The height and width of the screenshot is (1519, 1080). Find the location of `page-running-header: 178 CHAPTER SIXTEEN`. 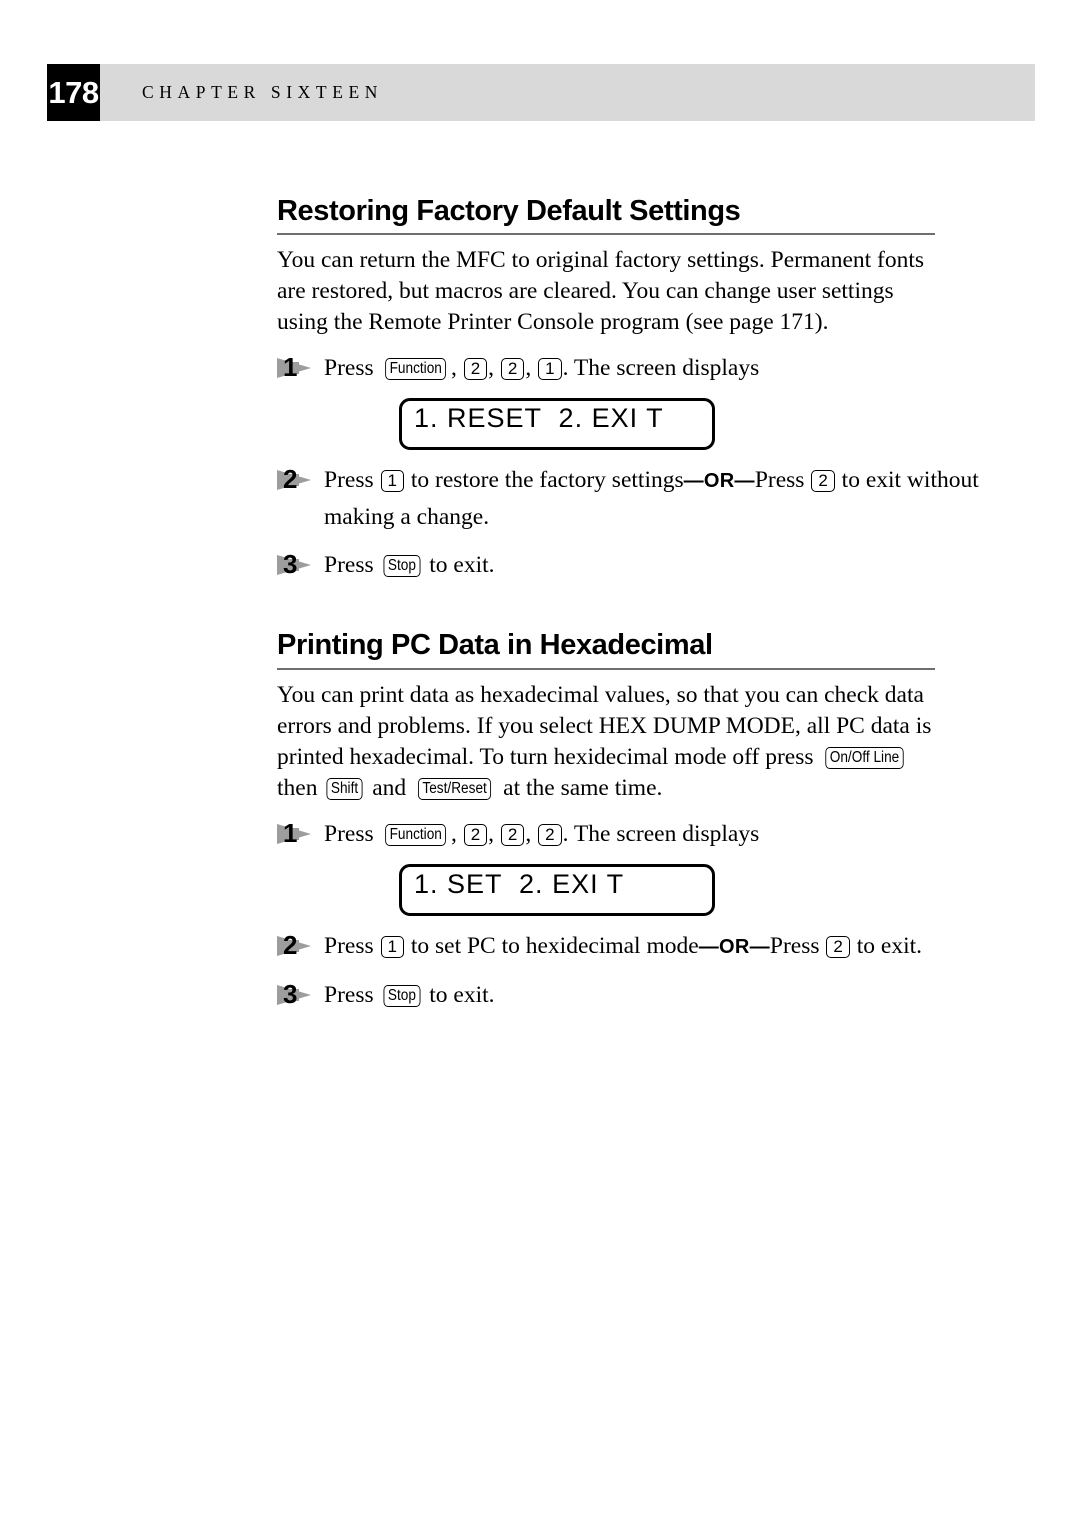

page-running-header: 178 CHAPTER SIXTEEN is located at coordinates (541, 92).